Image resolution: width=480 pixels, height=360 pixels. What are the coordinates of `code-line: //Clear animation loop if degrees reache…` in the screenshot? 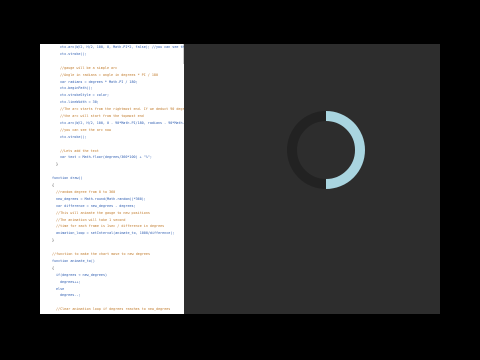 It's located at (113, 309).